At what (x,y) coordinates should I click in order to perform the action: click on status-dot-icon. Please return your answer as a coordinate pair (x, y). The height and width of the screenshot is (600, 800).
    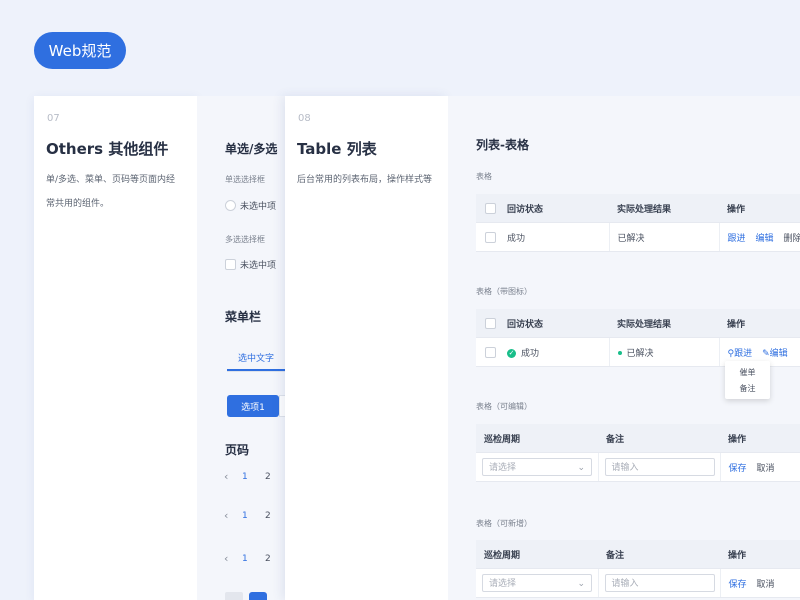
    Looking at the image, I should click on (619, 353).